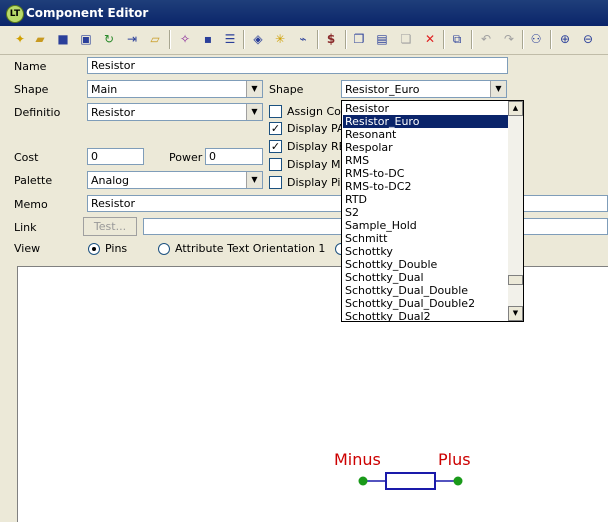 This screenshot has height=522, width=608. What do you see at coordinates (515, 280) in the screenshot?
I see `scroll-thumb` at bounding box center [515, 280].